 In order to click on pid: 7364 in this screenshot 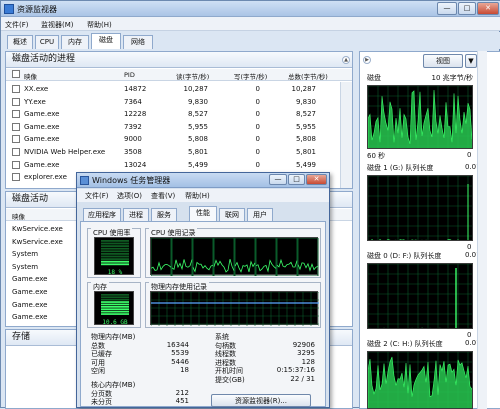, I will do `click(133, 101)`.